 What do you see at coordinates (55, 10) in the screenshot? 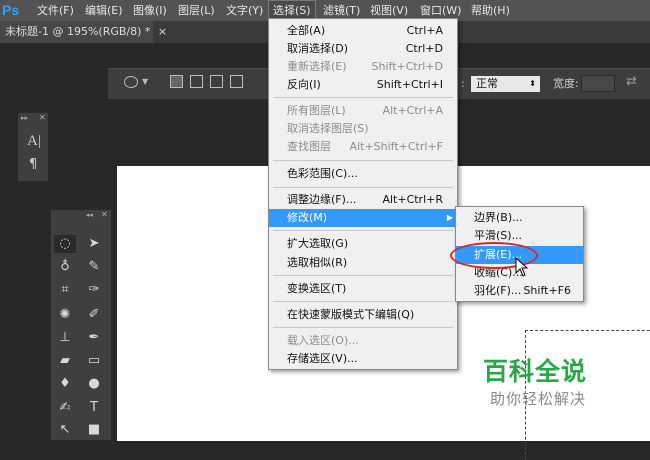
I see `menu-file: 文件(F)` at bounding box center [55, 10].